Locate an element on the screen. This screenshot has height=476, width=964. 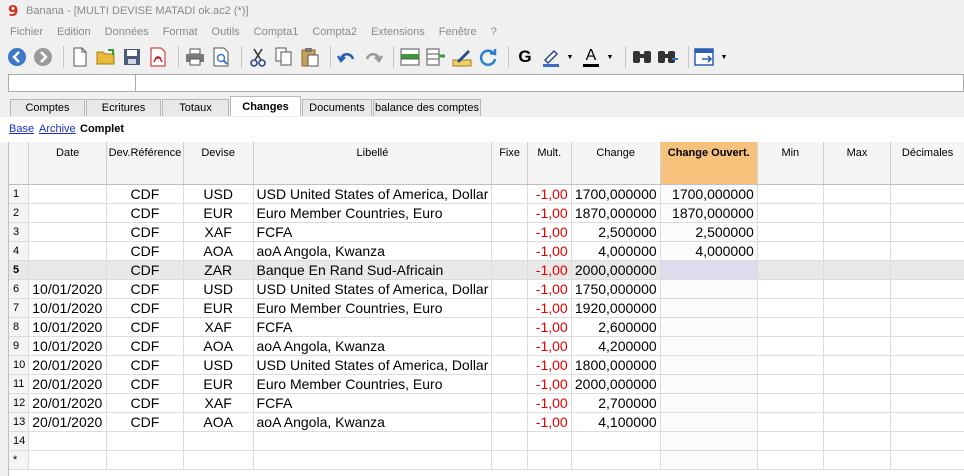
menu-outils: Outils is located at coordinates (226, 32).